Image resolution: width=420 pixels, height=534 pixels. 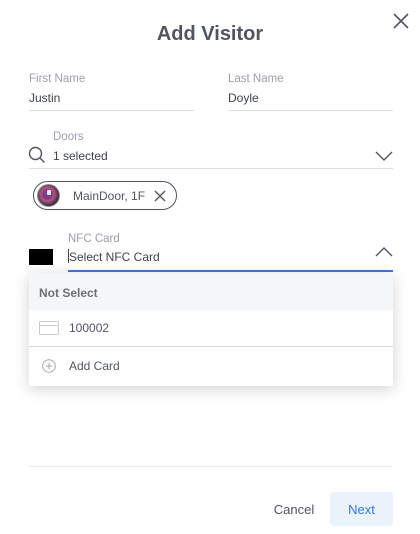 I want to click on next-button: Next, so click(x=361, y=509).